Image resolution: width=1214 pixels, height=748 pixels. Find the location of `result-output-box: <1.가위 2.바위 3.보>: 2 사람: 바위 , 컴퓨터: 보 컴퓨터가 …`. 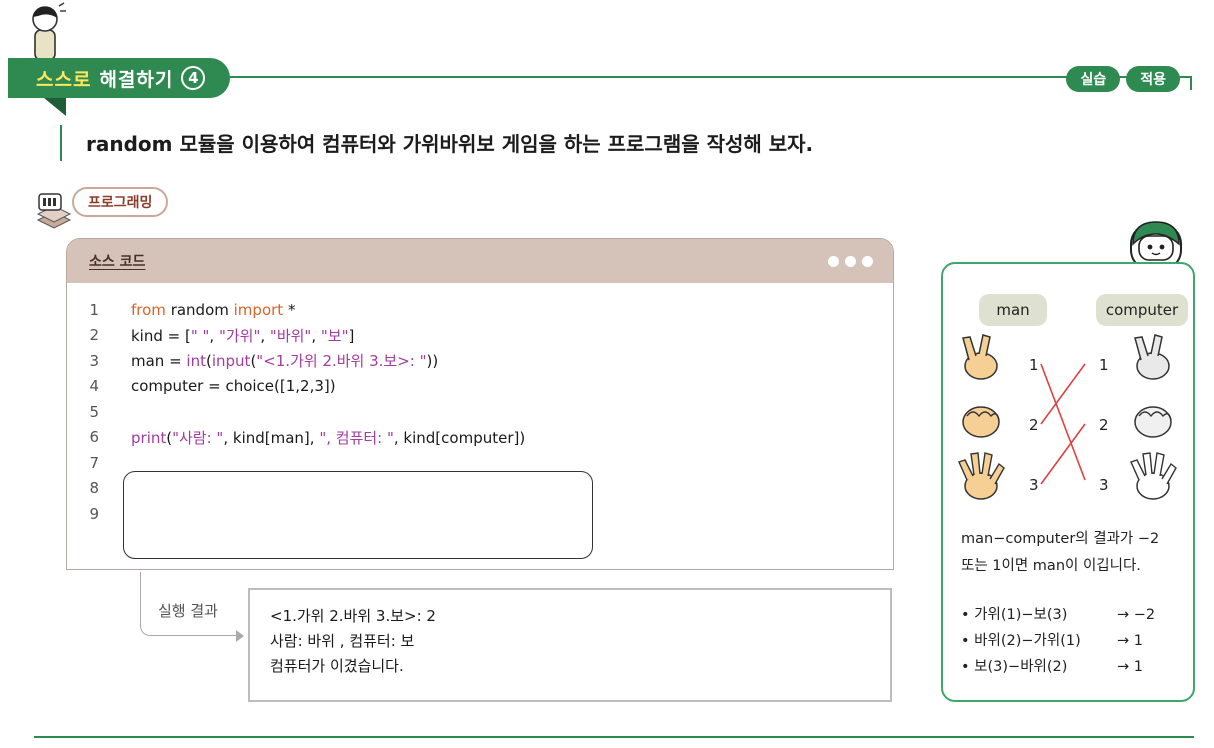

result-output-box: <1.가위 2.바위 3.보>: 2 사람: 바위 , 컴퓨터: 보 컴퓨터가 … is located at coordinates (570, 645).